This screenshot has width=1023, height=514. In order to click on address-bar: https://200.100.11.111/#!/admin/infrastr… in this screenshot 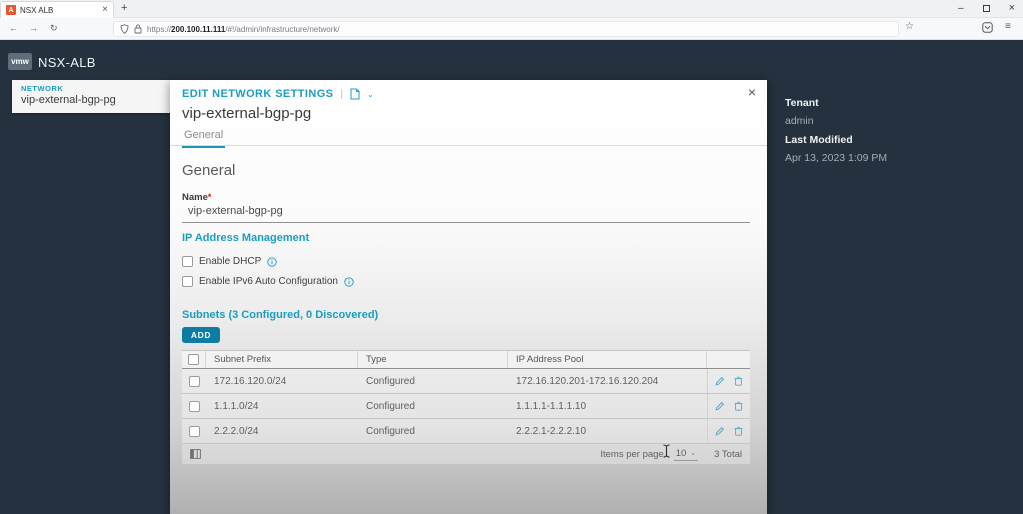, I will do `click(506, 29)`.